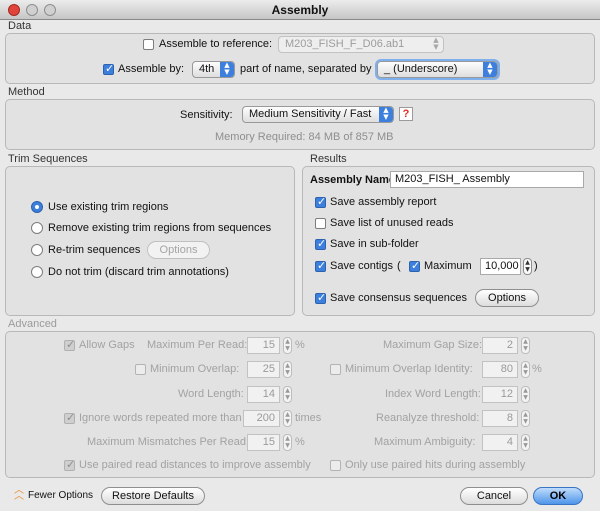  I want to click on min-overlap-identity-stepper: ▲ ▼, so click(525, 369).